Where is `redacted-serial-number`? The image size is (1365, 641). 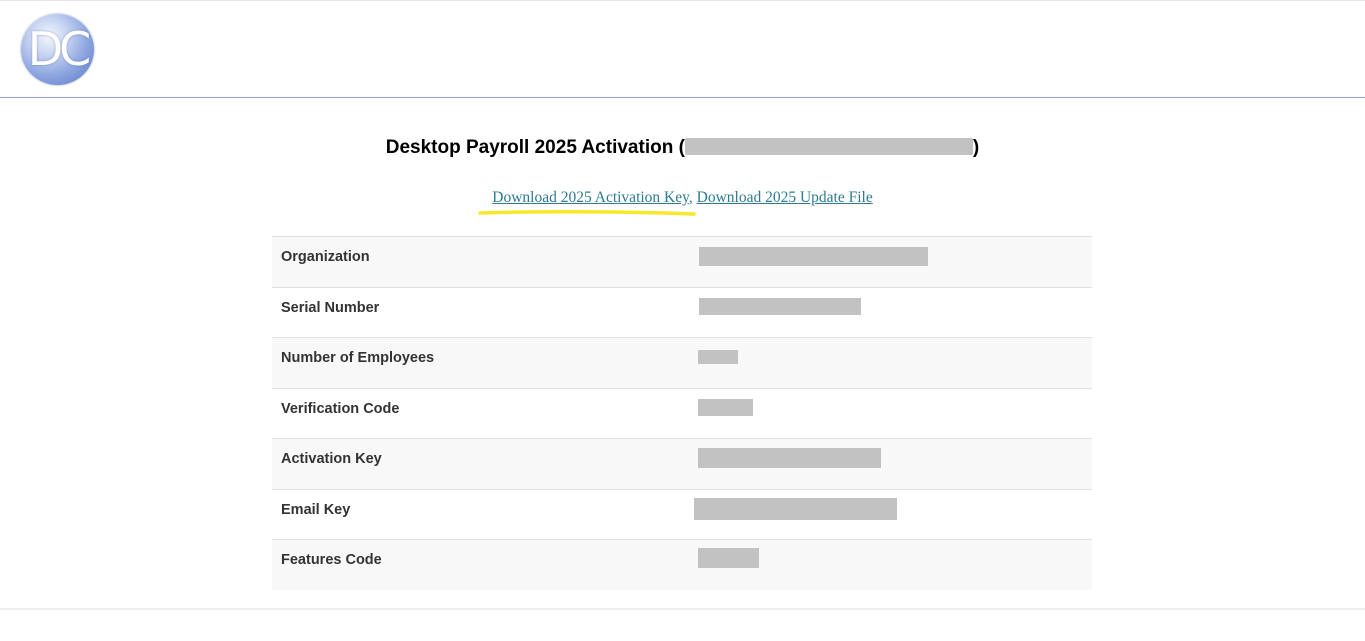
redacted-serial-number is located at coordinates (780, 306).